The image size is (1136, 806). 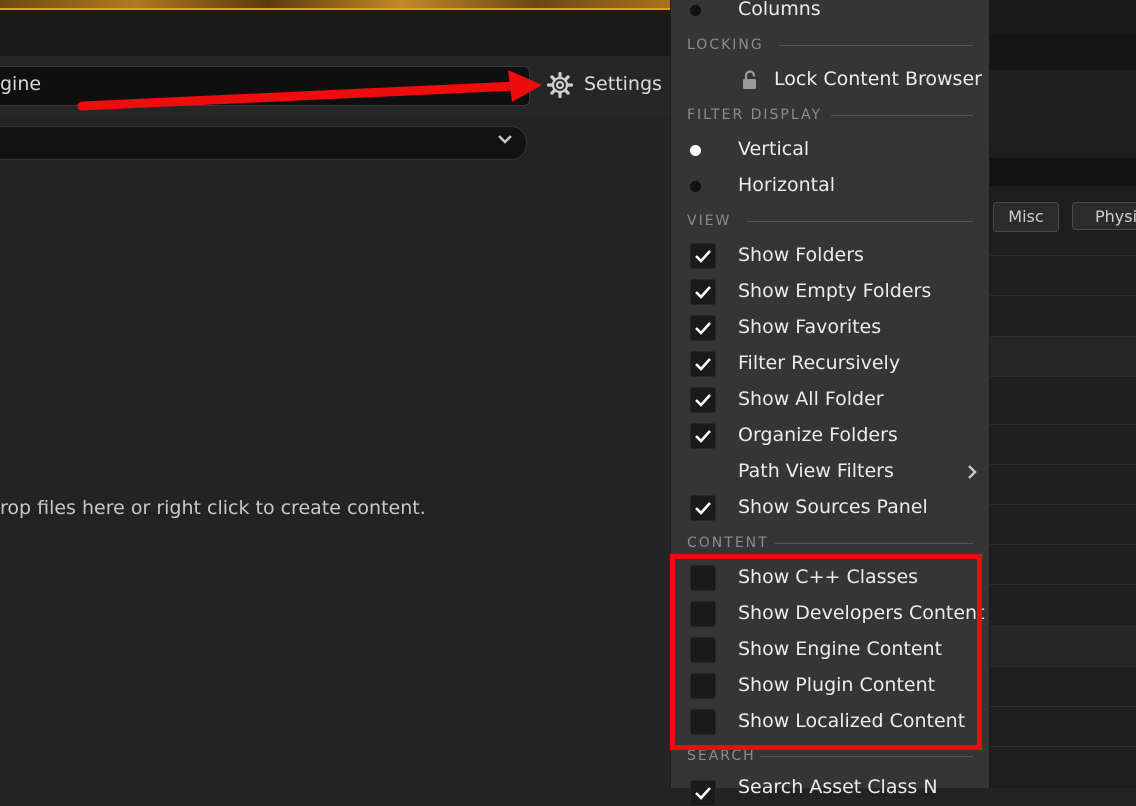 What do you see at coordinates (695, 150) in the screenshot?
I see `radio-selected` at bounding box center [695, 150].